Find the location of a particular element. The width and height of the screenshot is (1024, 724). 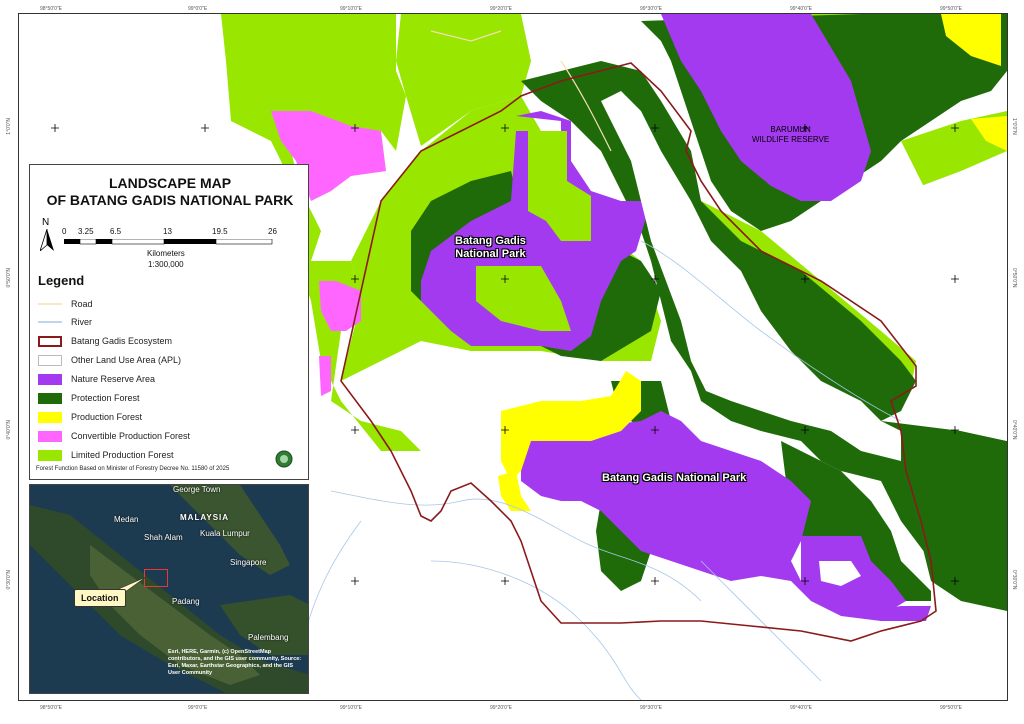

legend-item-nature-reserve: Nature Reserve Area is located at coordinates (96, 379).